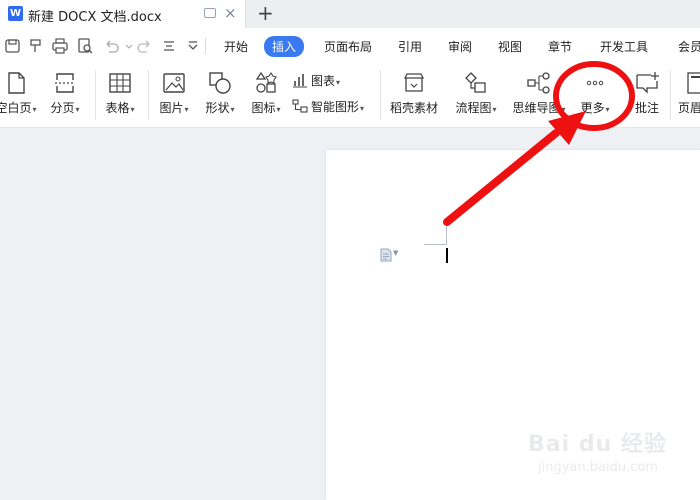 This screenshot has height=500, width=700. Describe the element at coordinates (300, 106) in the screenshot. I see `smart-art-icon` at that location.